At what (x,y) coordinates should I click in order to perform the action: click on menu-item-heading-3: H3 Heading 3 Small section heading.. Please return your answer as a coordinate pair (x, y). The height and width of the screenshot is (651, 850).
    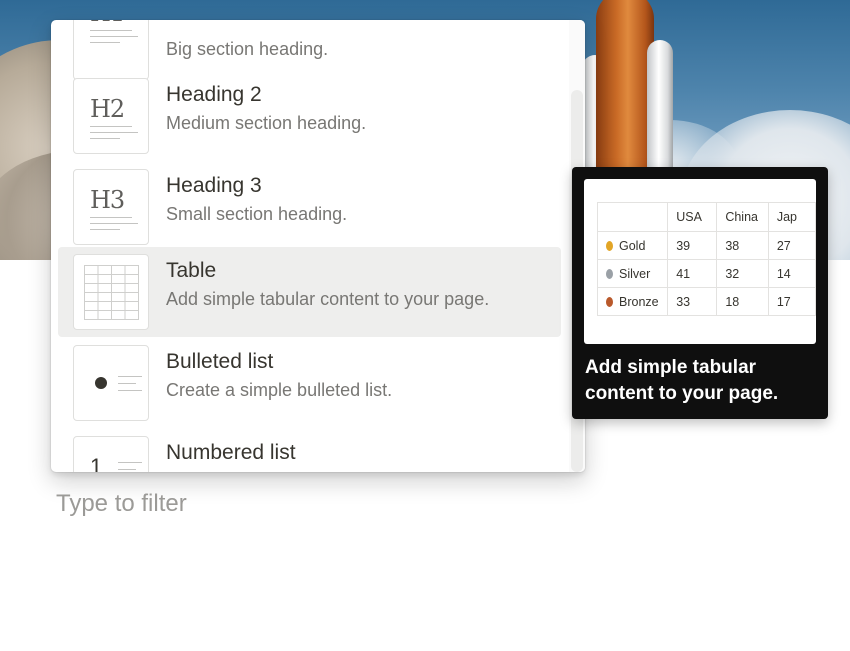
    Looking at the image, I should click on (309, 207).